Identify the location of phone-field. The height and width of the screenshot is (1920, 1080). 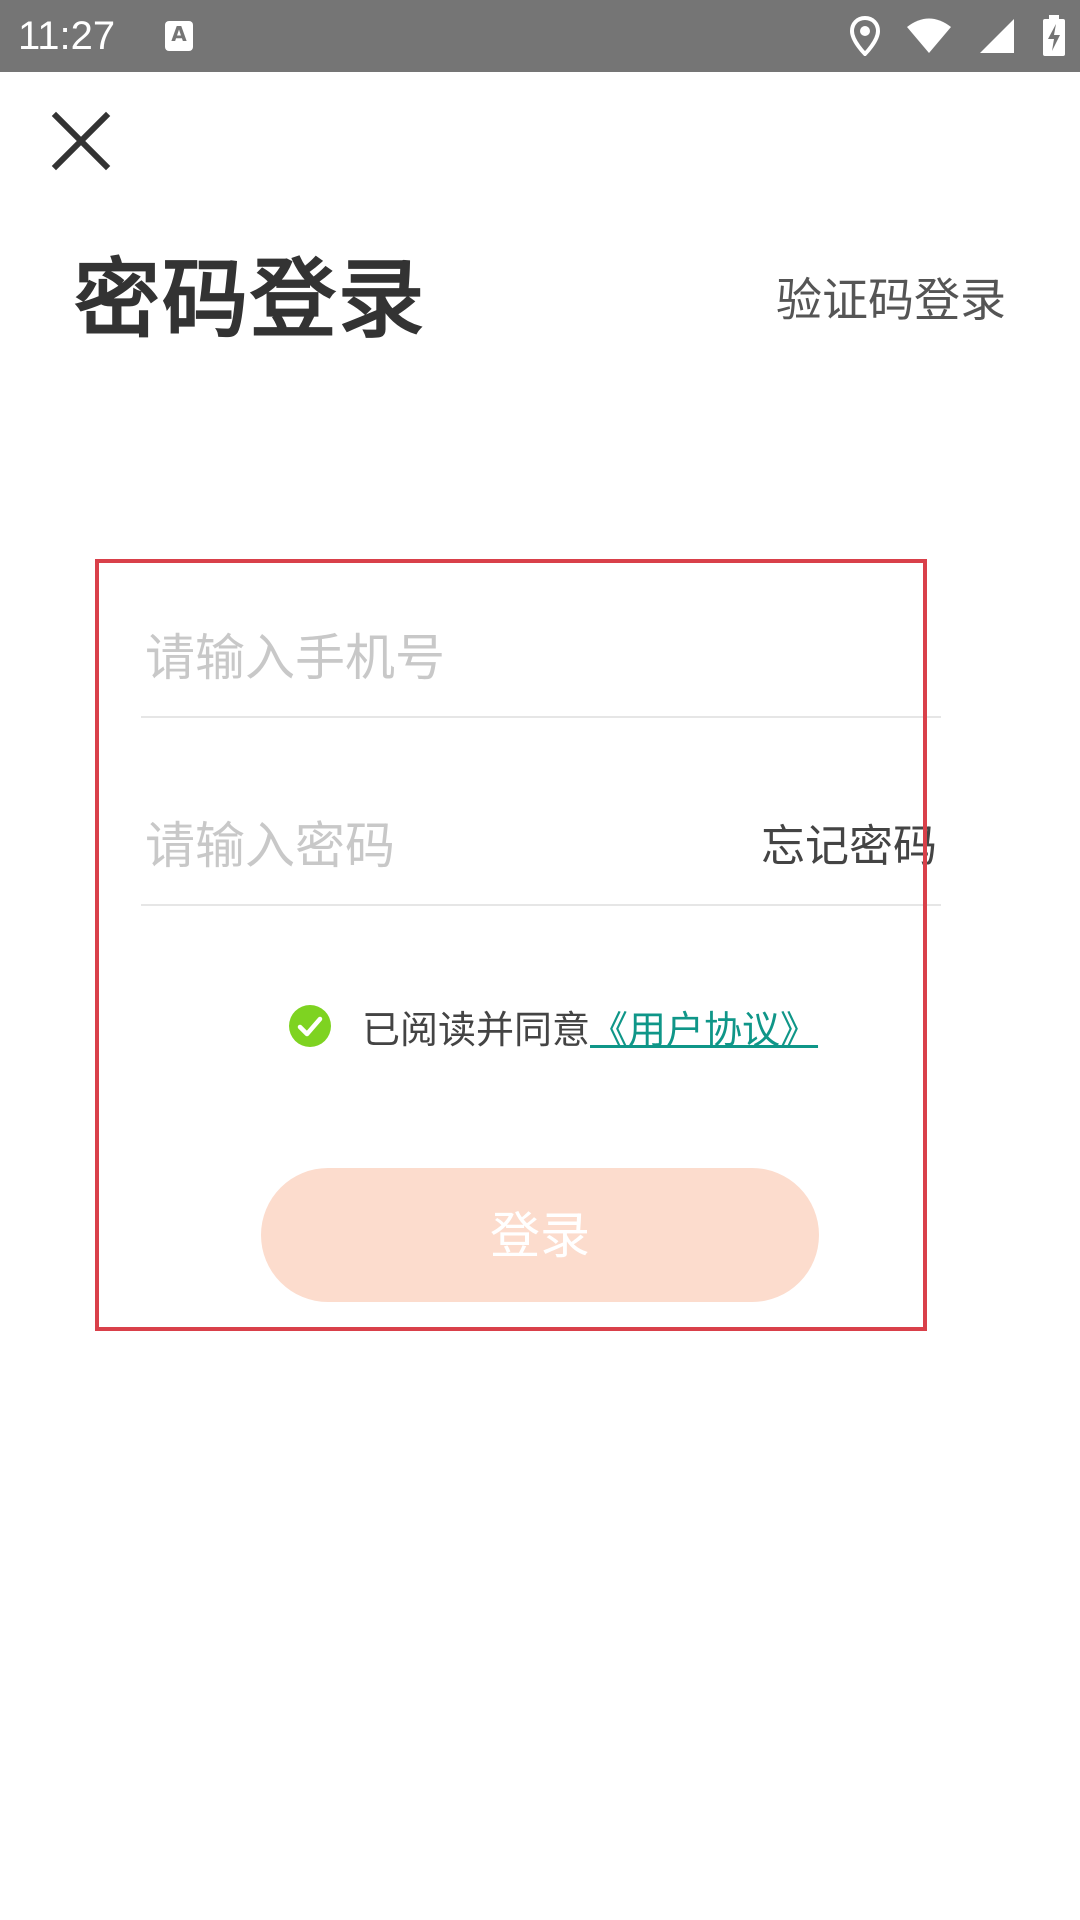
(541, 659).